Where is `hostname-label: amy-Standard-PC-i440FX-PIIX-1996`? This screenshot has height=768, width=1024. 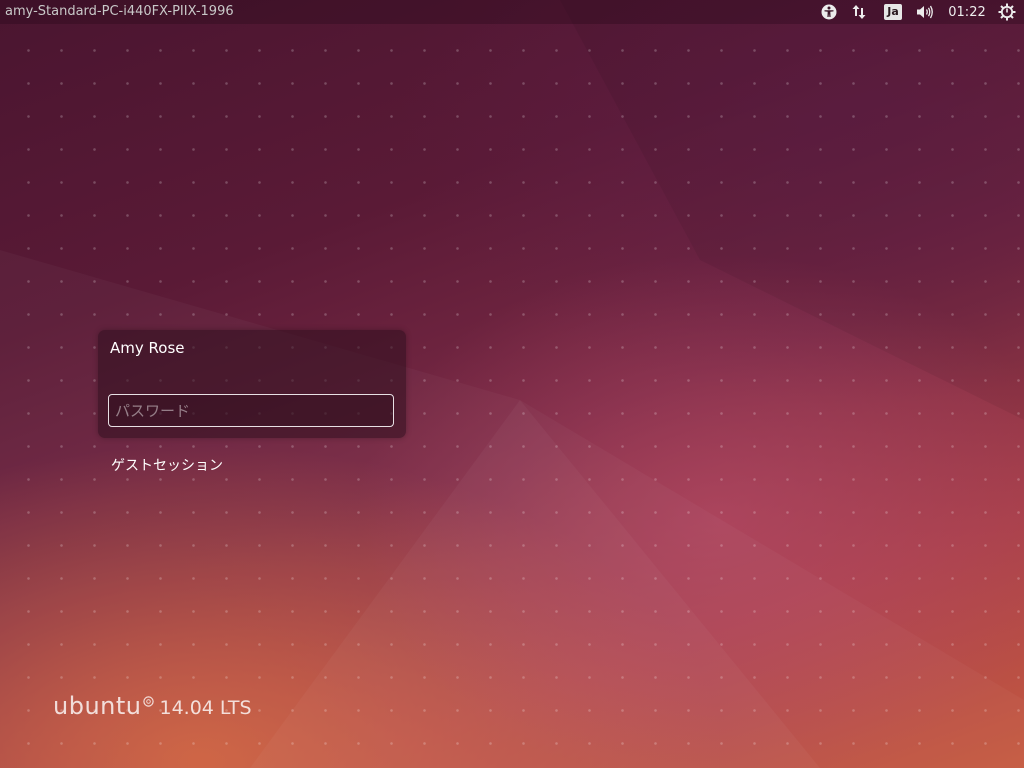 hostname-label: amy-Standard-PC-i440FX-PIIX-1996 is located at coordinates (119, 11).